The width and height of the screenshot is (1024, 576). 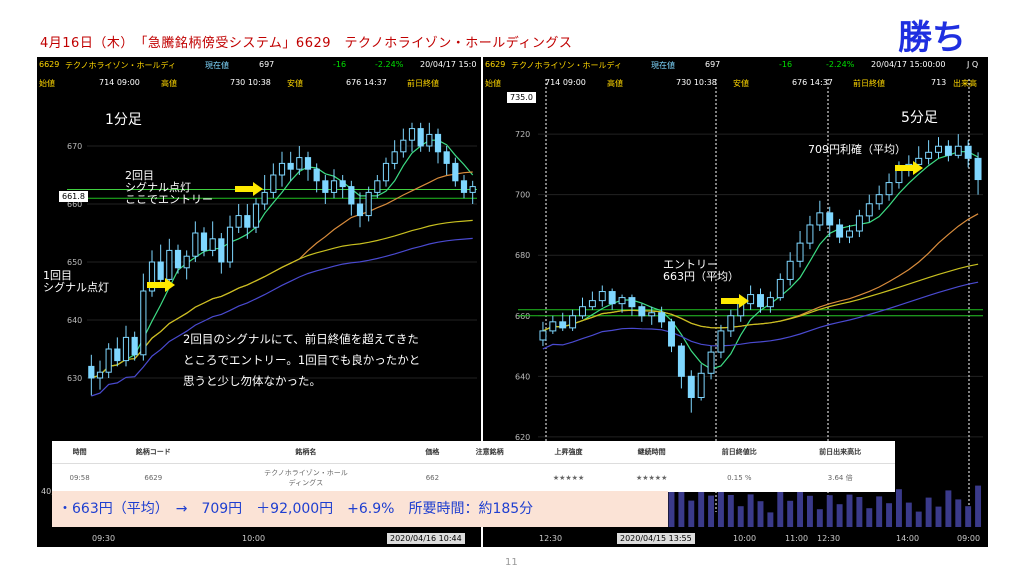 What do you see at coordinates (511, 562) in the screenshot?
I see `page-number: 11` at bounding box center [511, 562].